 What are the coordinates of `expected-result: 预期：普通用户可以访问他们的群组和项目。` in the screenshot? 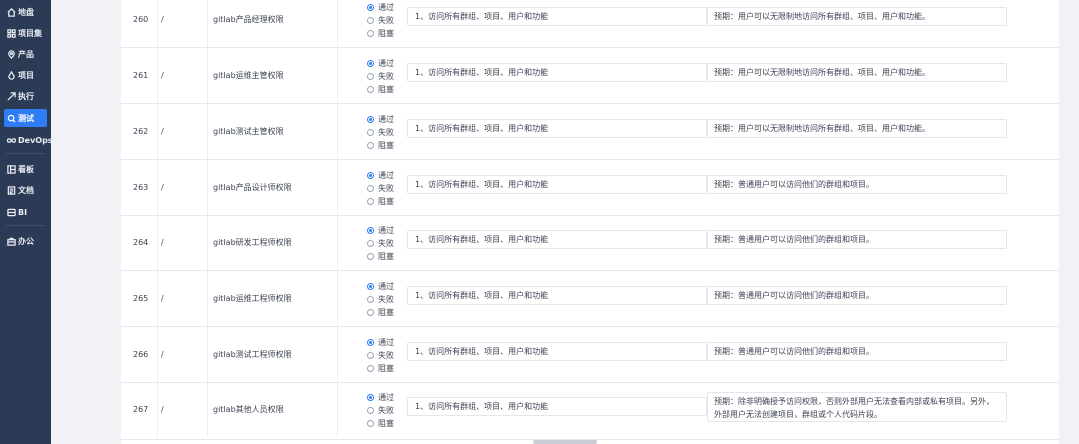 It's located at (857, 184).